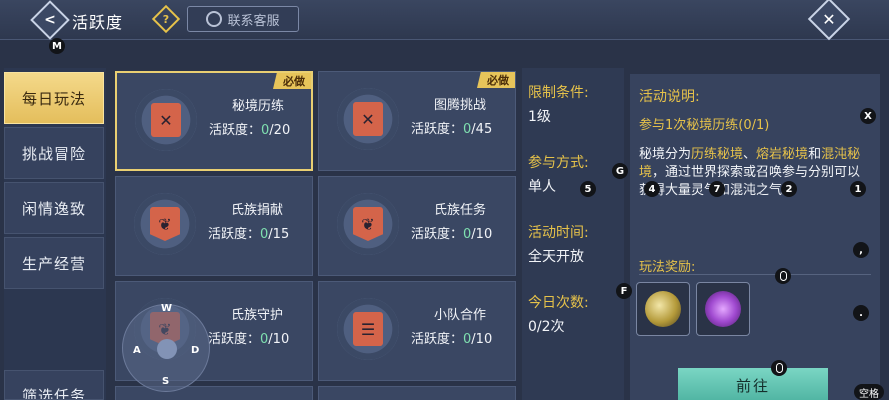 This screenshot has width=889, height=400. I want to click on chaos-orb-icon, so click(723, 309).